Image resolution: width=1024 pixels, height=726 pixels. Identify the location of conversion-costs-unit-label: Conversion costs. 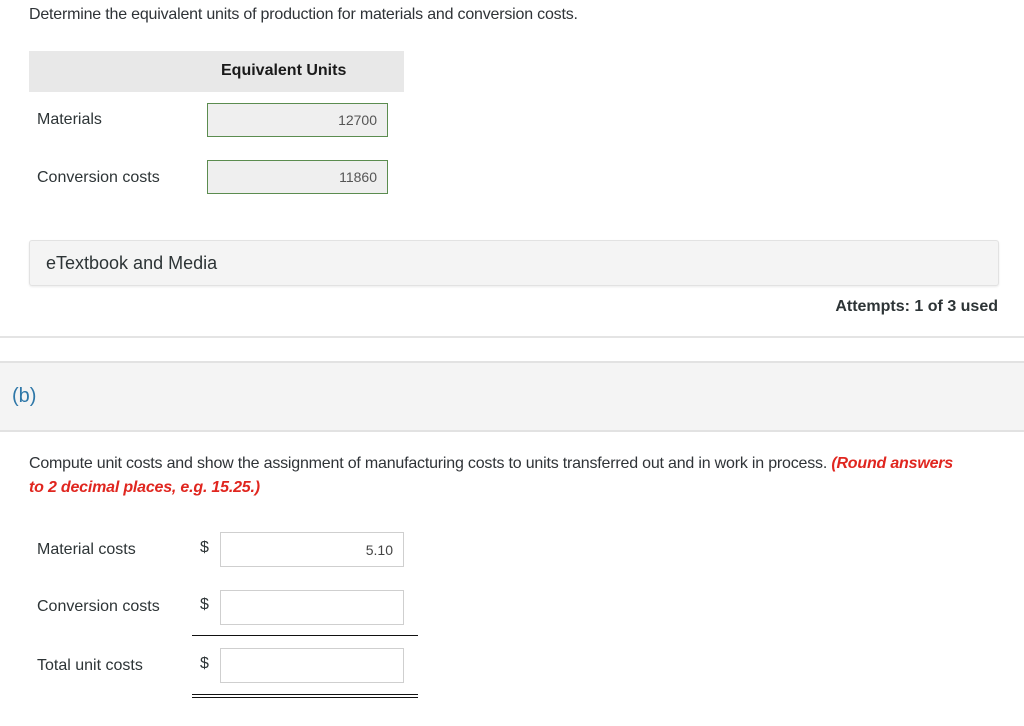
(98, 606).